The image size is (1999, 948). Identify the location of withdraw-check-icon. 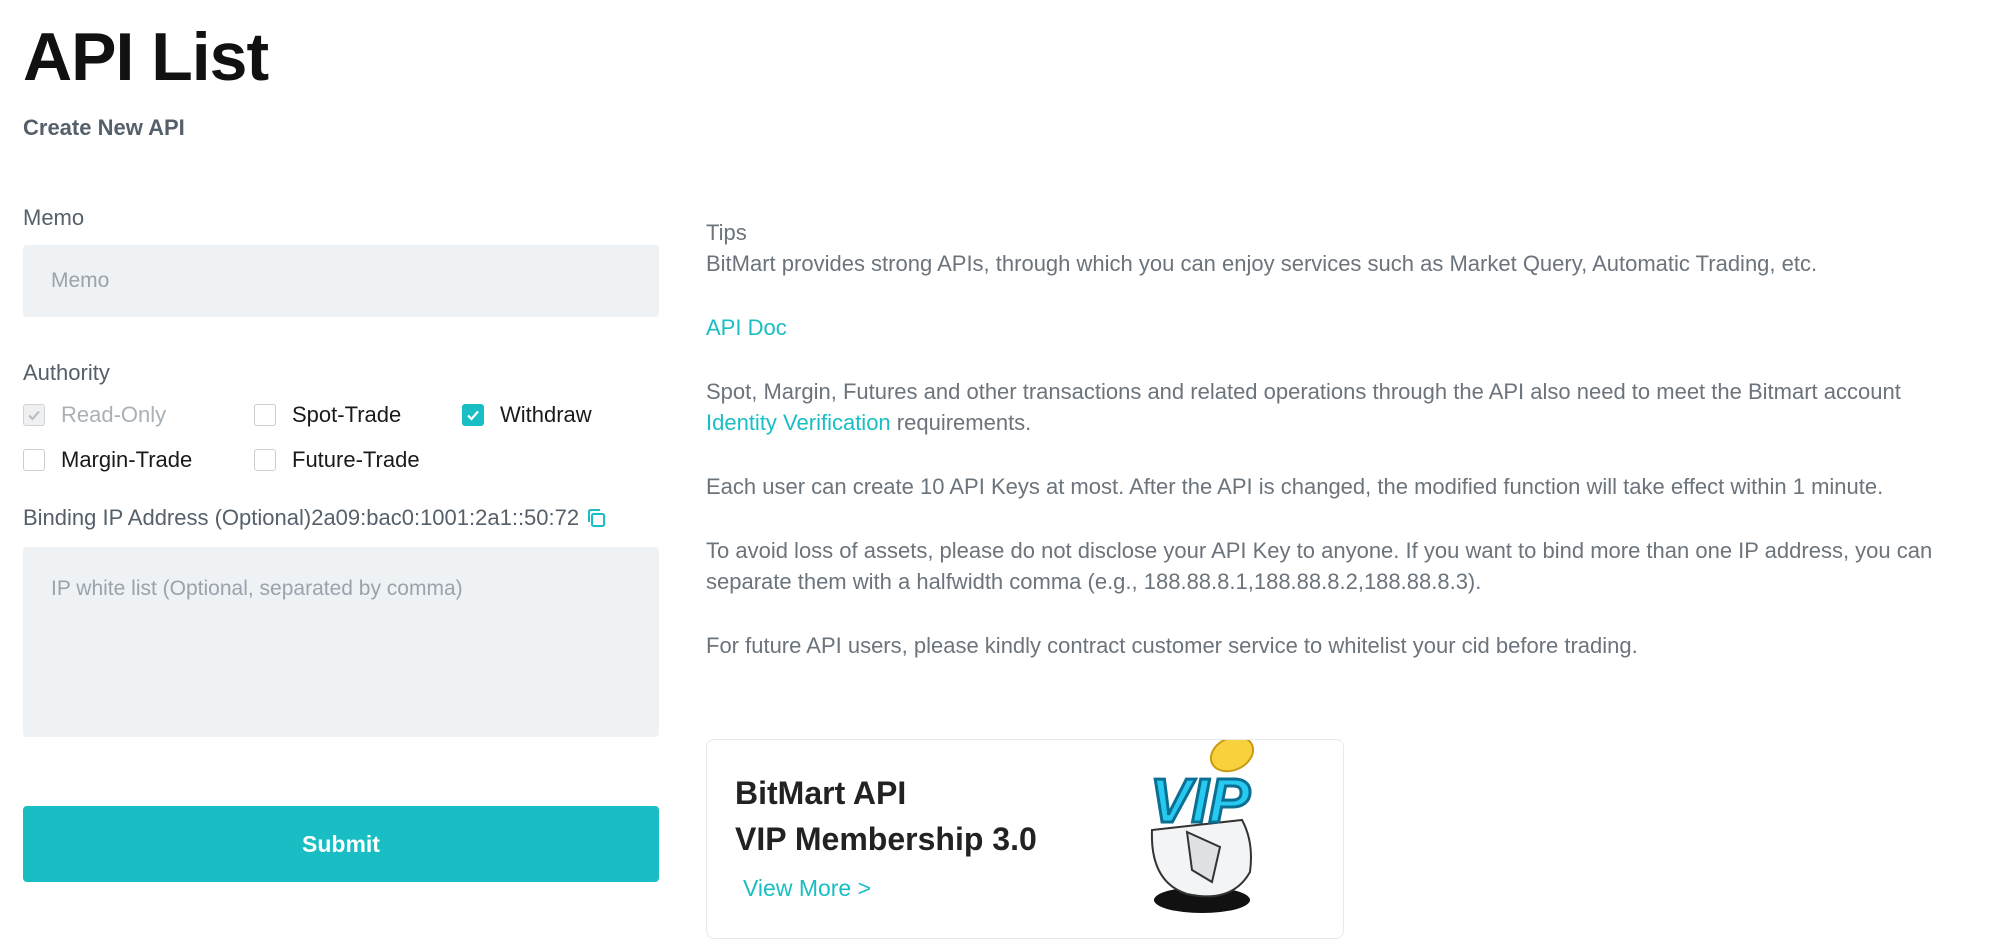
(473, 415).